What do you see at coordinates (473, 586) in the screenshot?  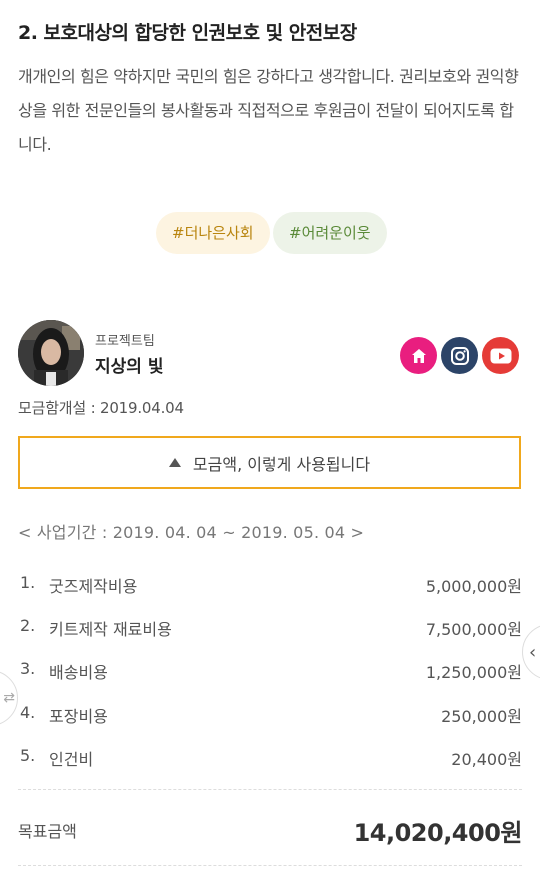 I see `budget-row-amount: 5,000,000원` at bounding box center [473, 586].